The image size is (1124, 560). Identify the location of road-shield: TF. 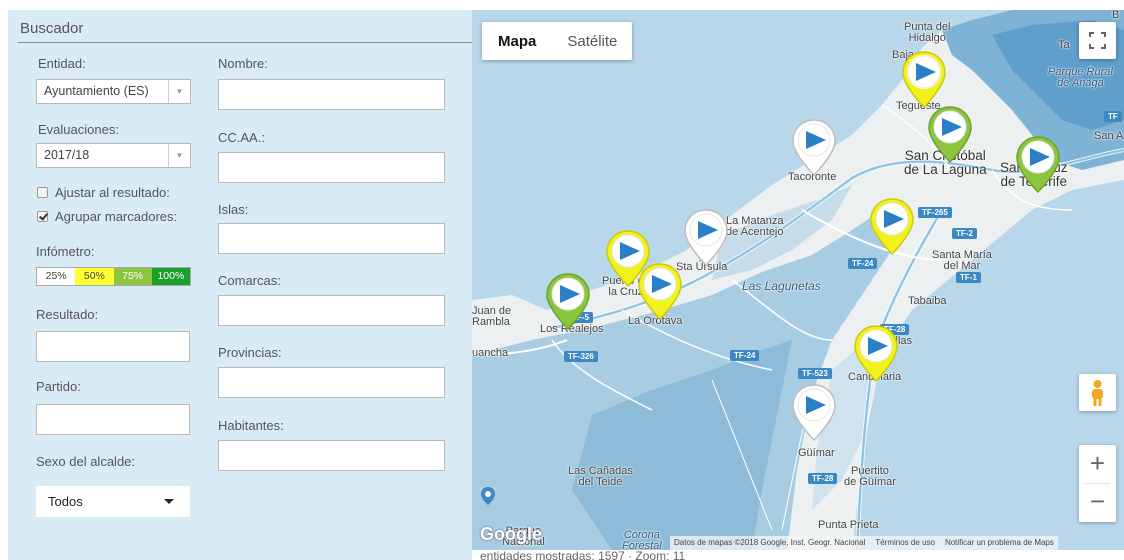
(1113, 116).